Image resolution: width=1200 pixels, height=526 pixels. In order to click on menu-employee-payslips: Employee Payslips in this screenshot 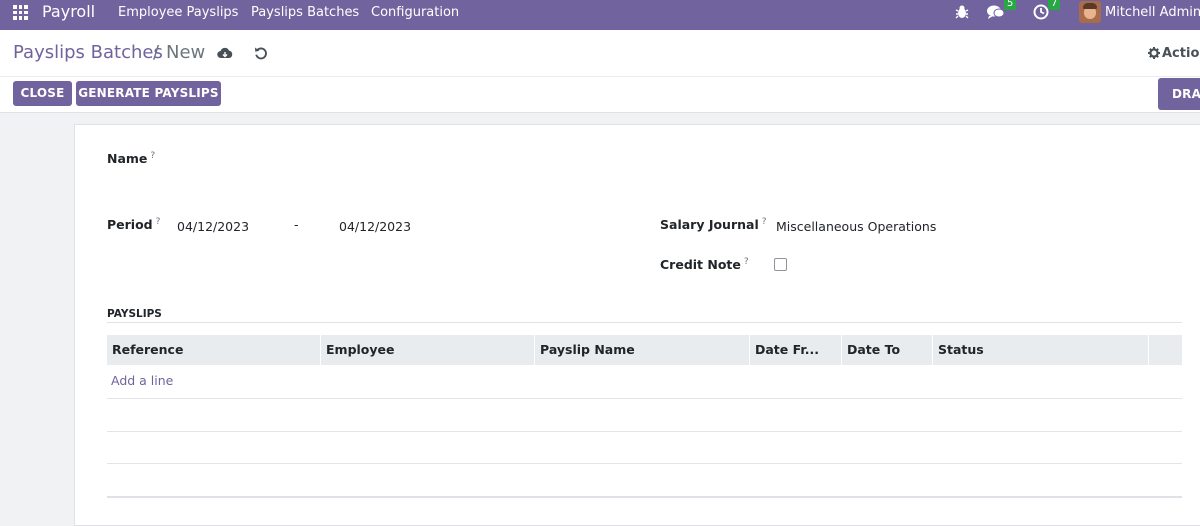, I will do `click(178, 12)`.